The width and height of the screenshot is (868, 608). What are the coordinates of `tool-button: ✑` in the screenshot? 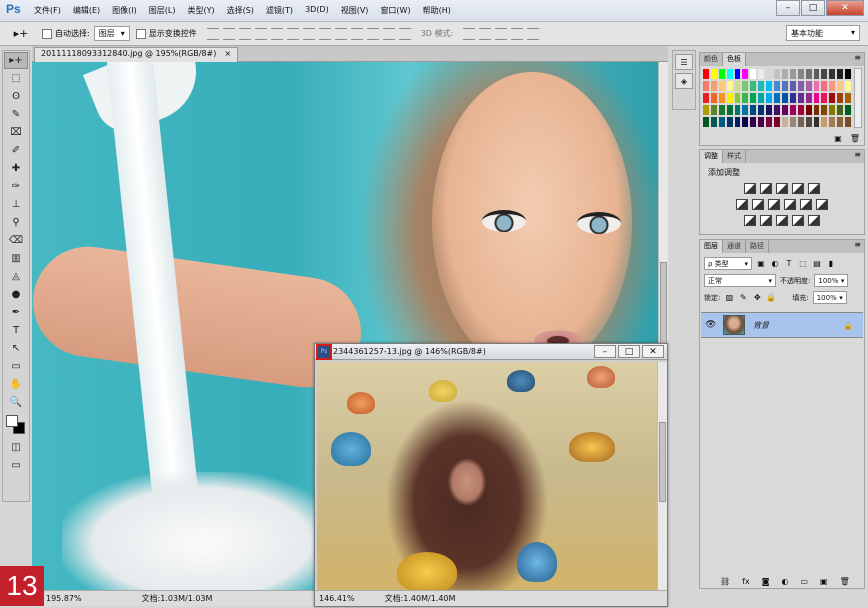 It's located at (16, 186).